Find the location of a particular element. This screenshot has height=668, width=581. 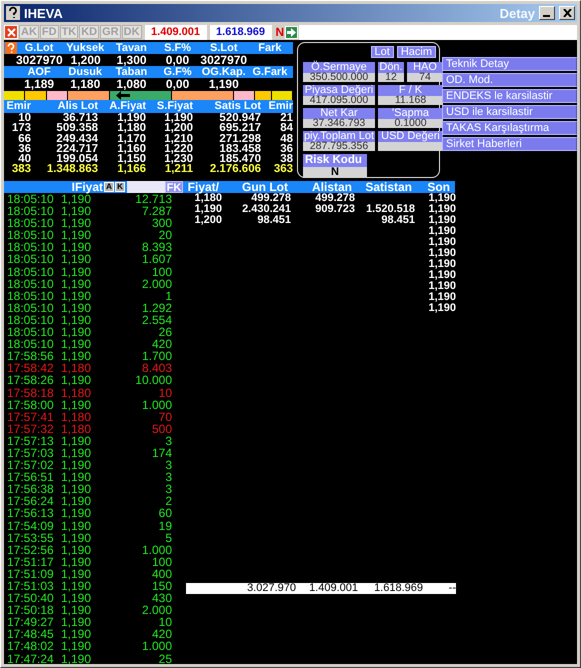

go-button is located at coordinates (291, 32).